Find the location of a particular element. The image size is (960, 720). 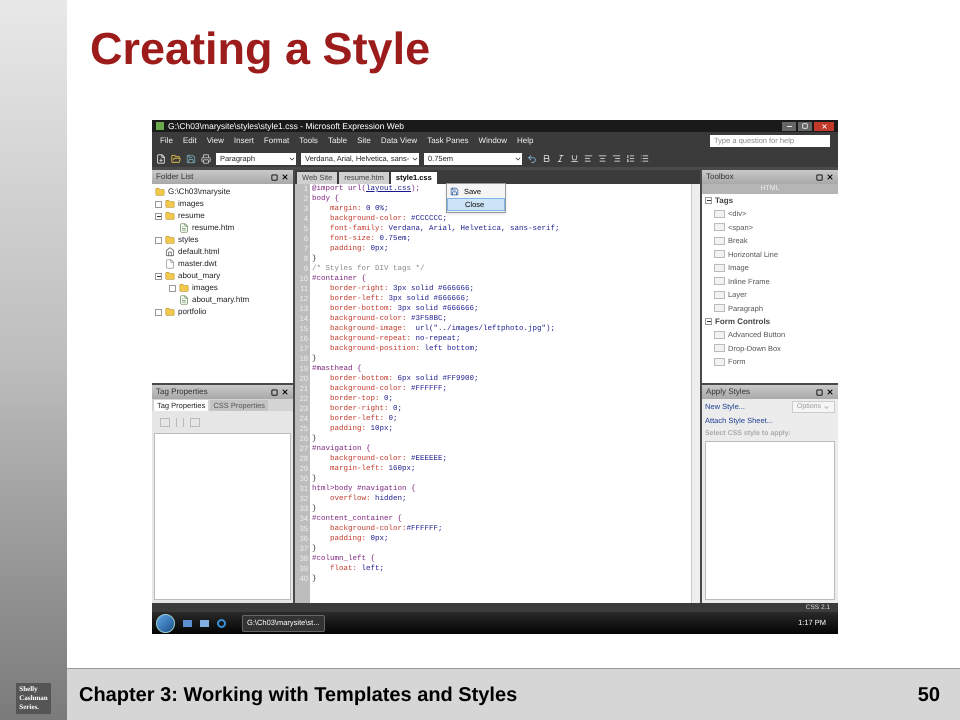

desktop-icon is located at coordinates (187, 623).